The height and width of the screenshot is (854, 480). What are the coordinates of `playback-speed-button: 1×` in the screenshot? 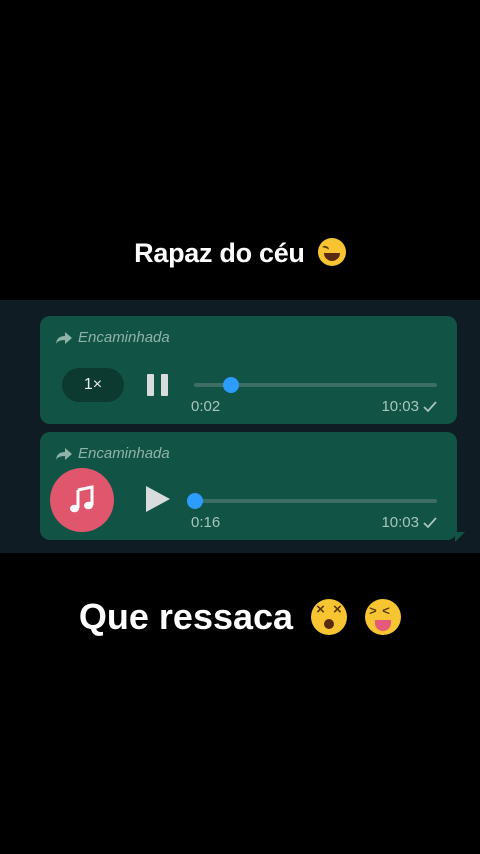 It's located at (93, 385).